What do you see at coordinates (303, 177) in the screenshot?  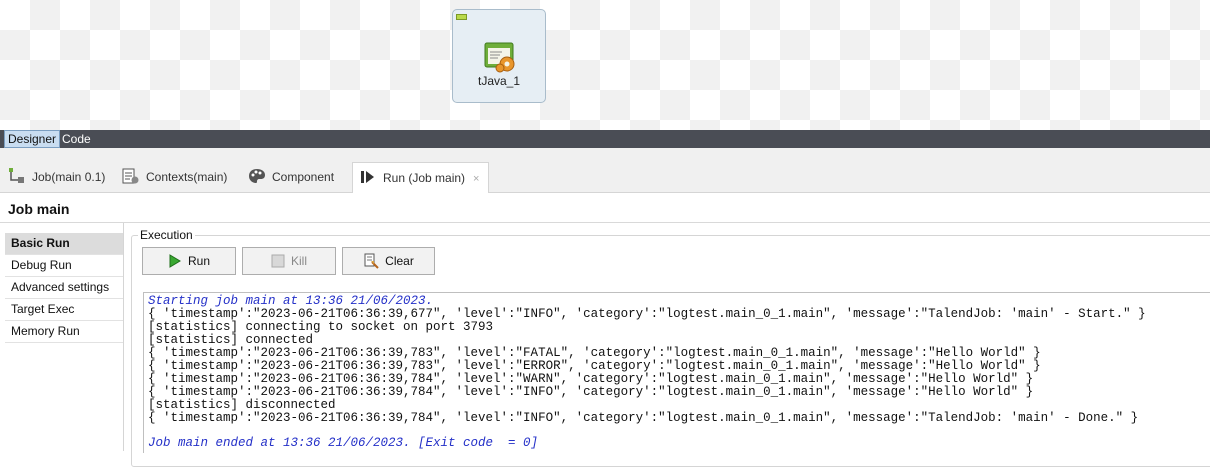 I see `tab-component-label: Component` at bounding box center [303, 177].